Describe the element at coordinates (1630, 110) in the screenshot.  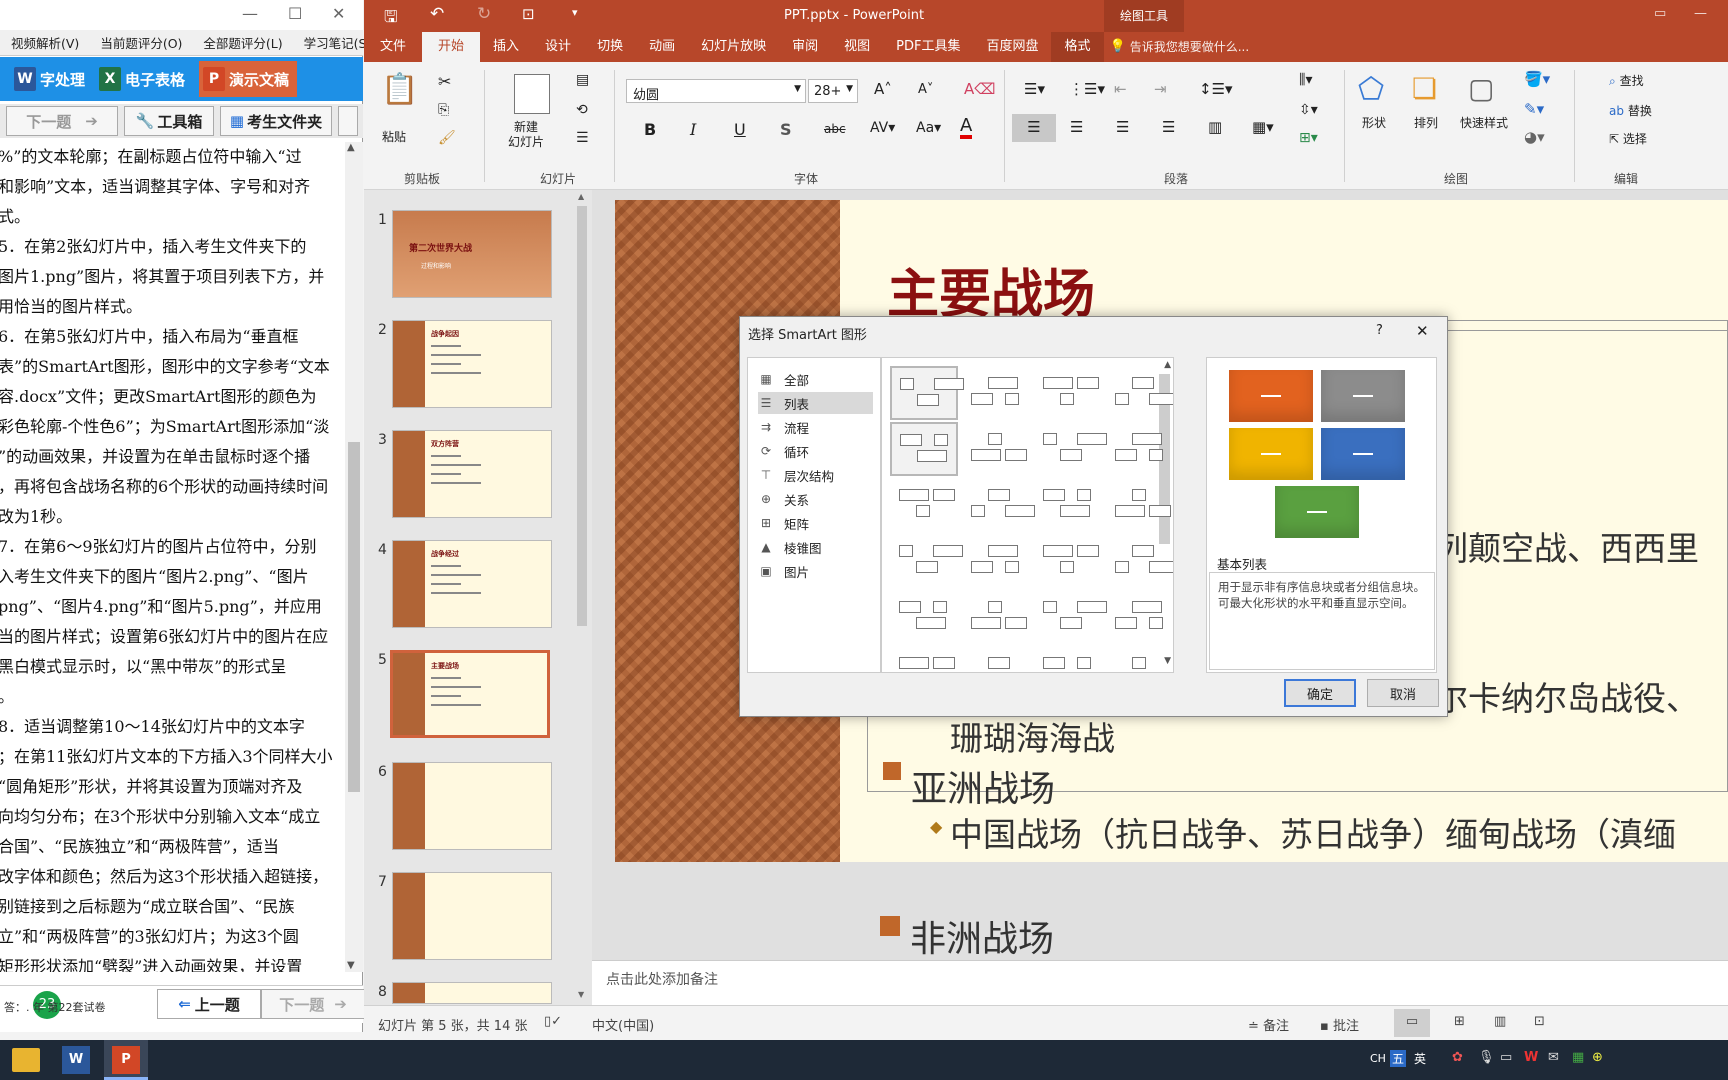
I see `replace-button: ab 替换` at that location.